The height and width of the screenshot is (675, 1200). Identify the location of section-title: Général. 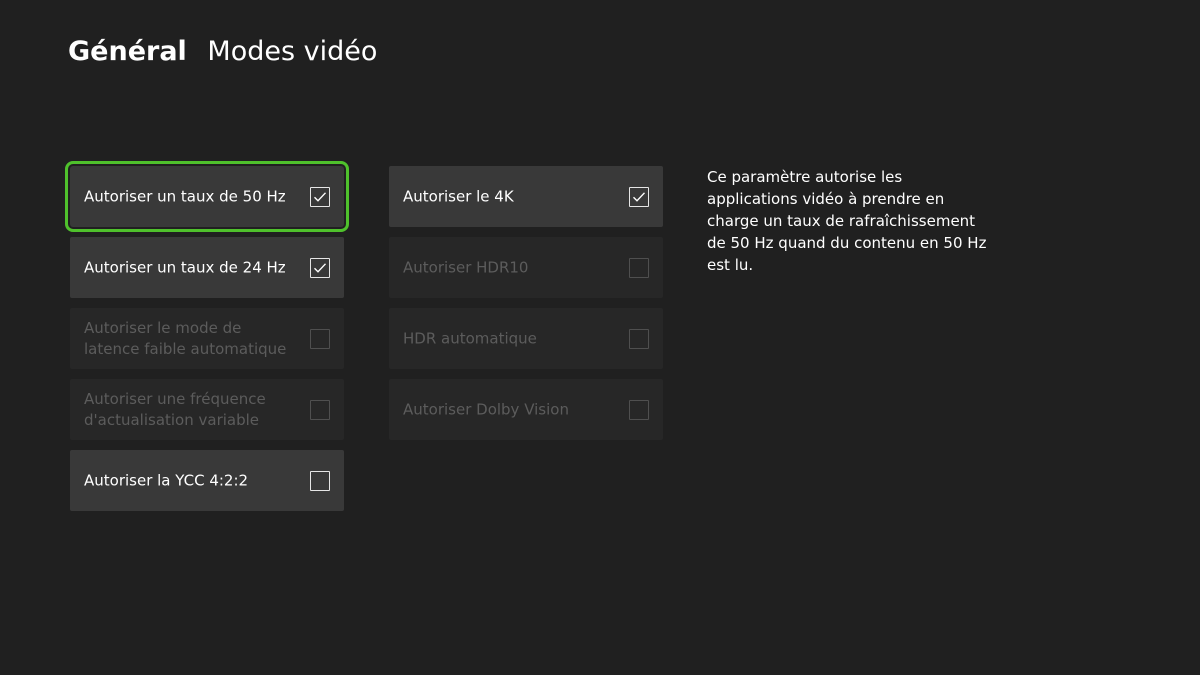
(127, 51).